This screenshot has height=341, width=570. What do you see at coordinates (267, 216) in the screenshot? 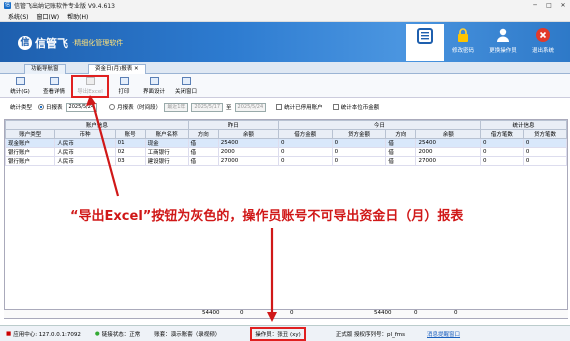
I see `annotation-text: “导出Excel”按钮为灰色的，操作员账号不可导出资金日（月）报表` at bounding box center [267, 216].